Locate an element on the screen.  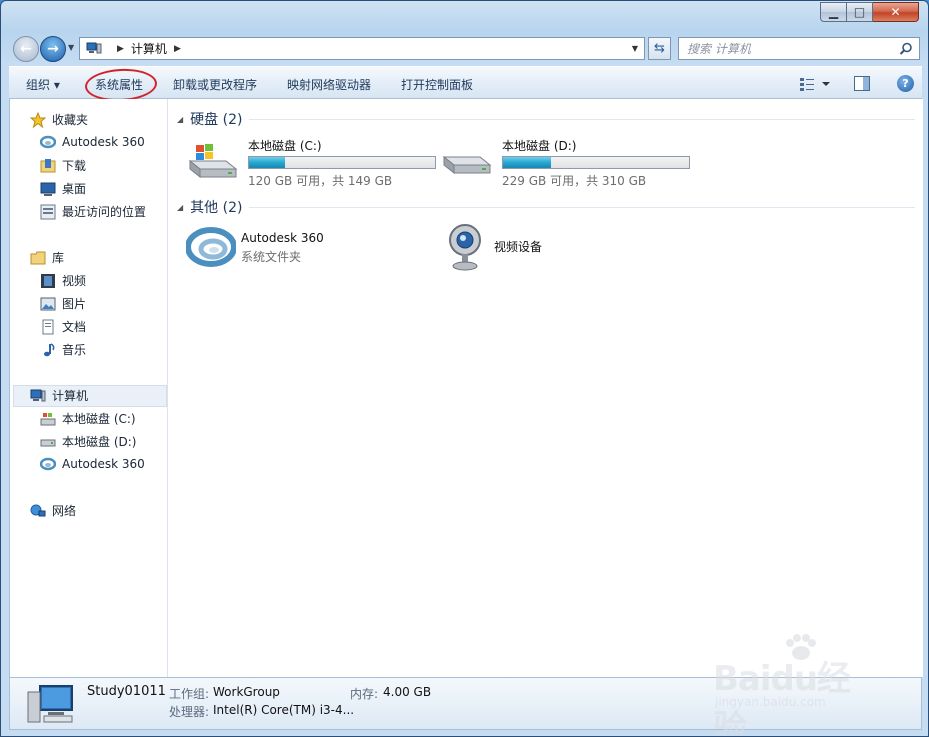
network-icon is located at coordinates (38, 510).